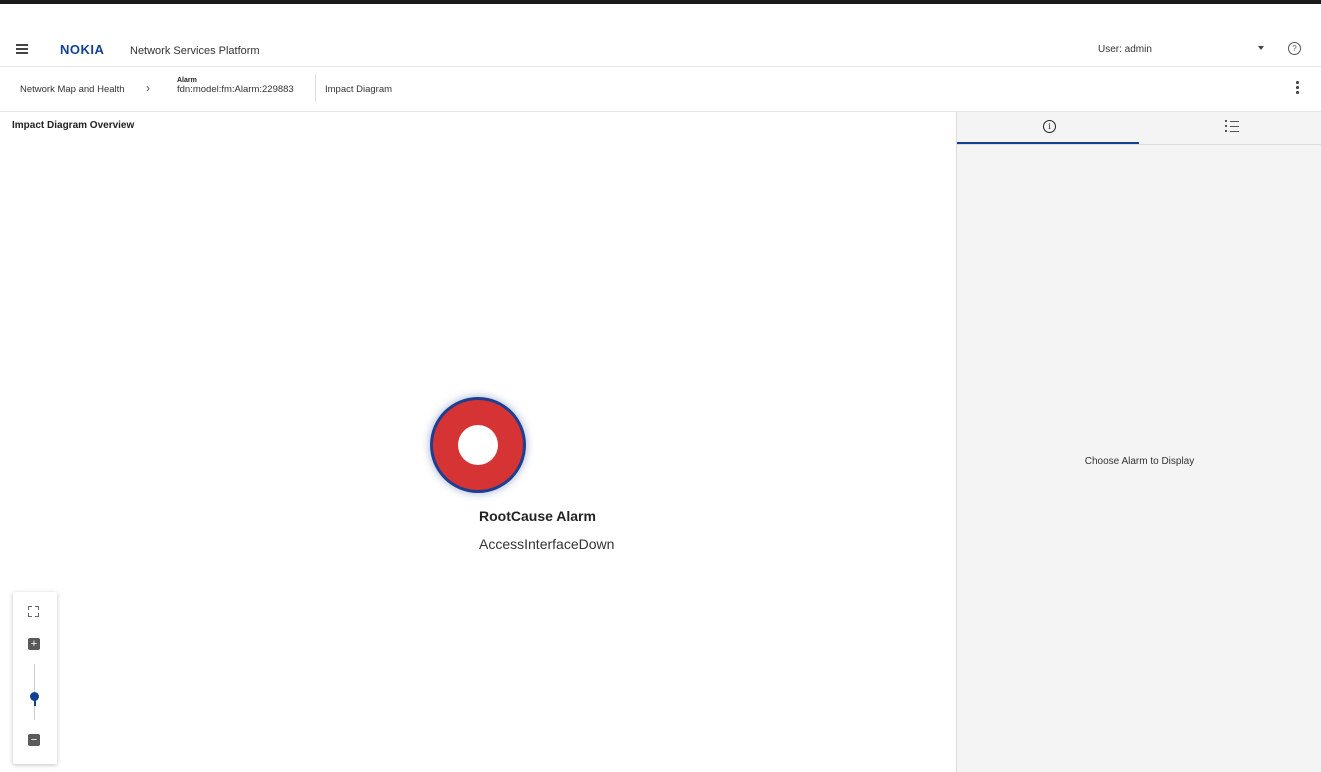 The image size is (1321, 772). I want to click on list-icon, so click(1232, 126).